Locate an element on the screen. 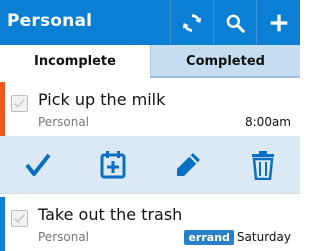  trash-icon is located at coordinates (262, 165).